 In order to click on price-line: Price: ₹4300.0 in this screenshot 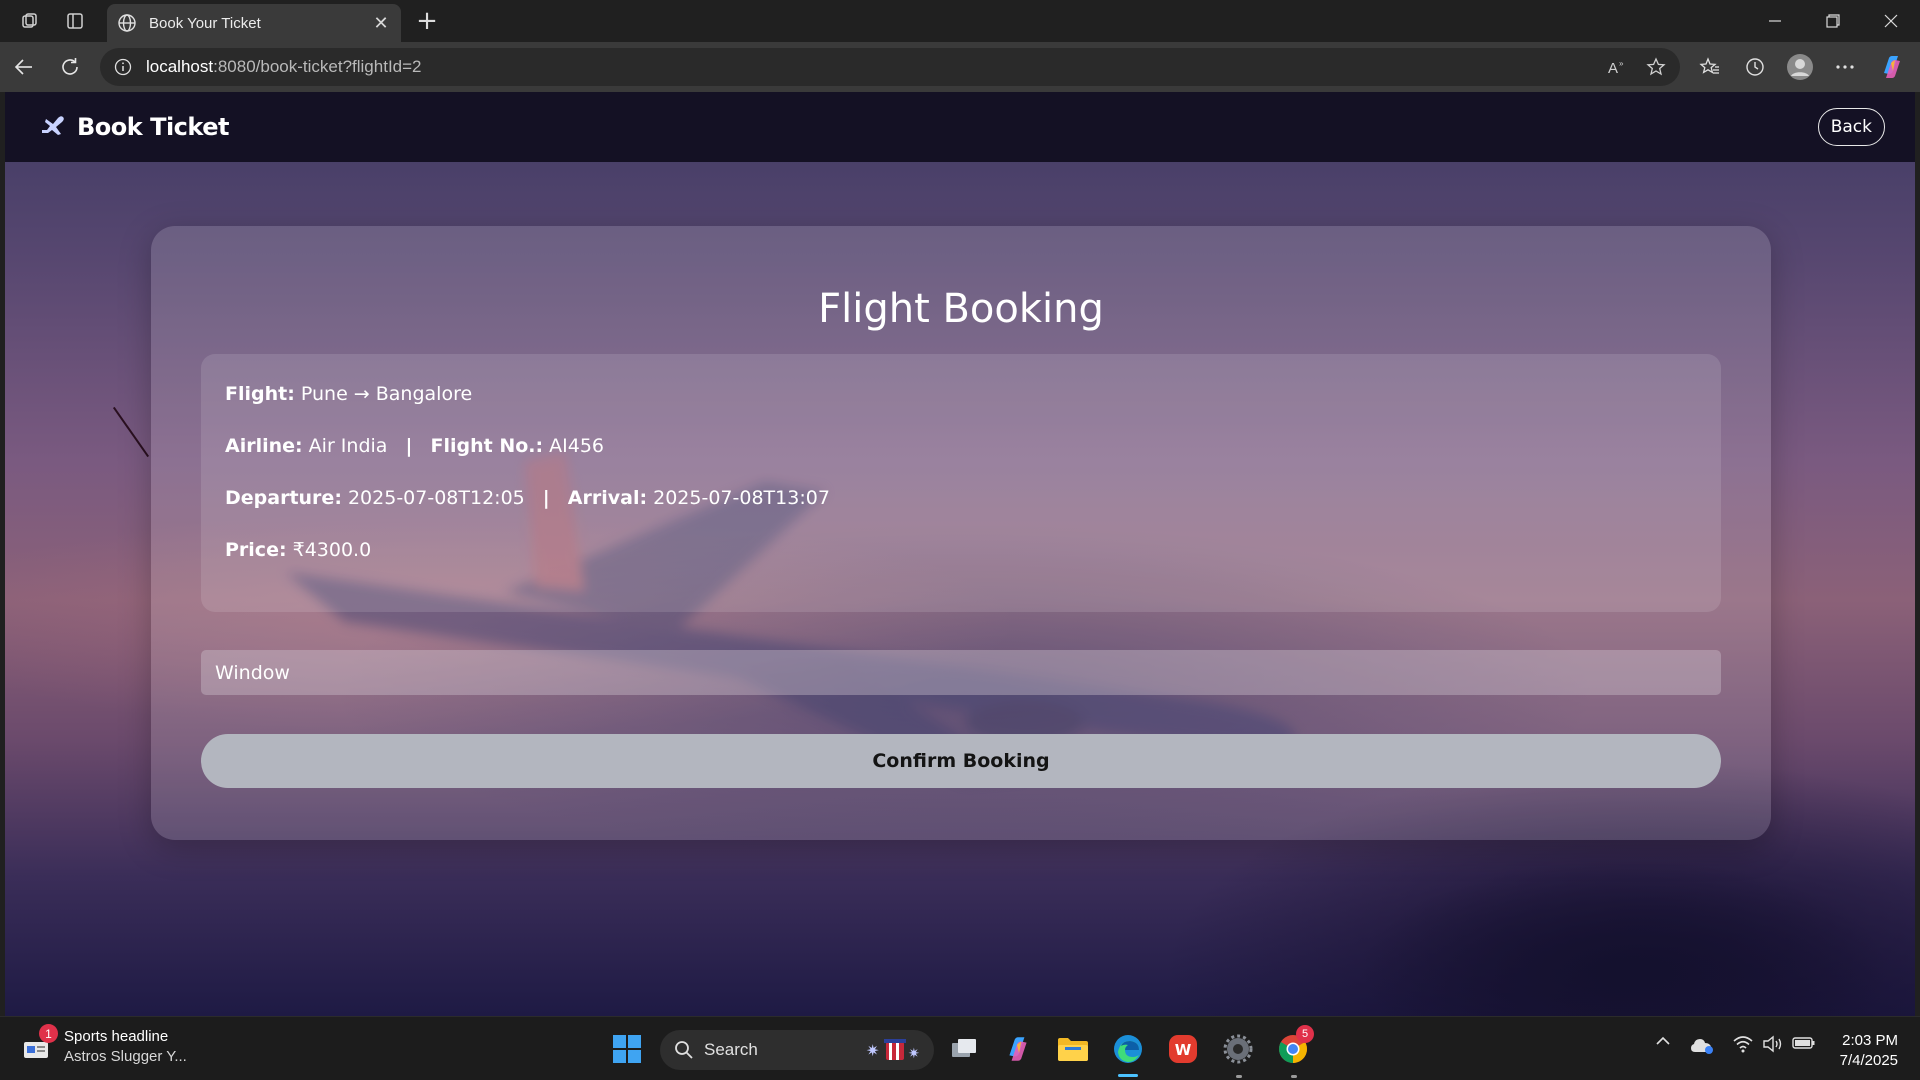, I will do `click(961, 564)`.